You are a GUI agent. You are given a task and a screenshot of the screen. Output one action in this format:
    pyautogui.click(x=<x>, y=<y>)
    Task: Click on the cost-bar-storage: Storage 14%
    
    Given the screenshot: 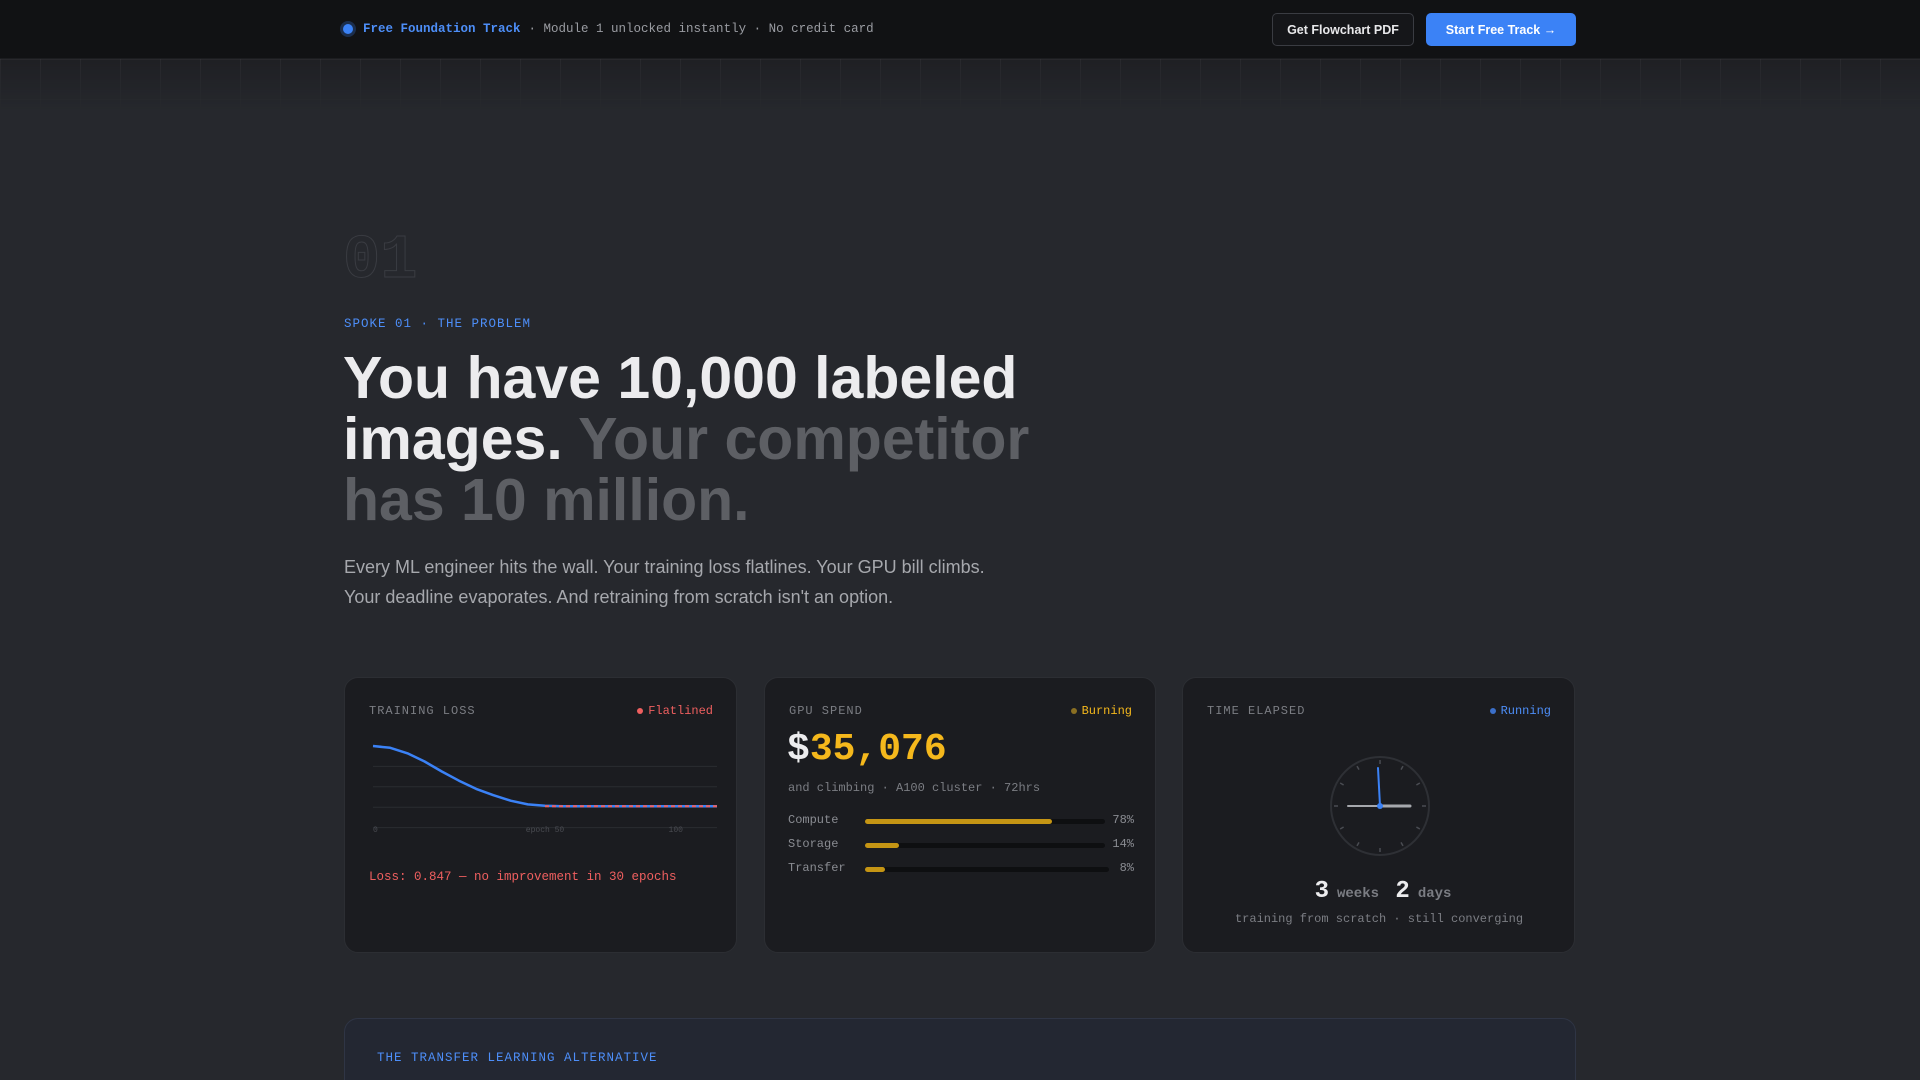 What is the action you would take?
    pyautogui.click(x=961, y=845)
    